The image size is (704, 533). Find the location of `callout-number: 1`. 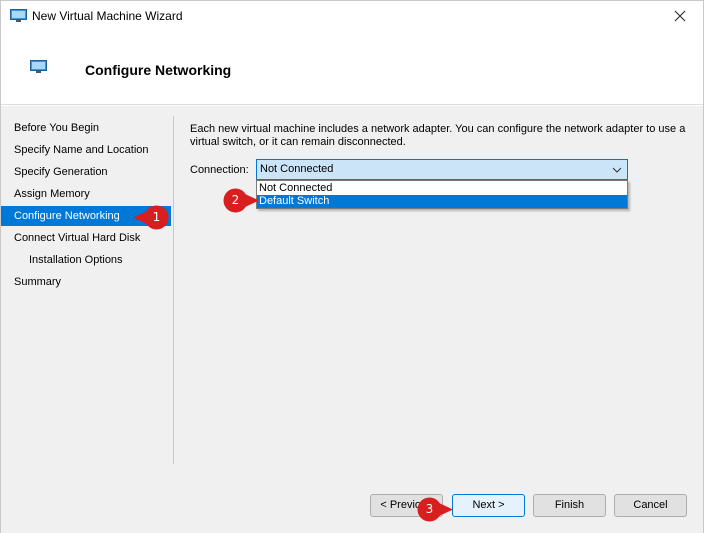

callout-number: 1 is located at coordinates (156, 217).